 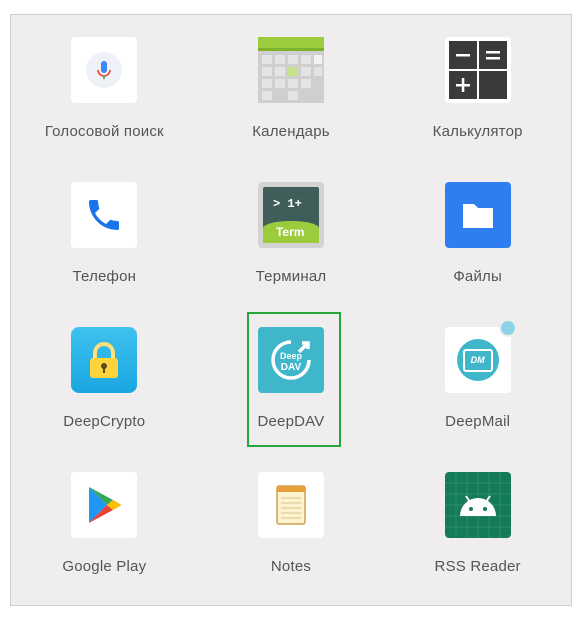 What do you see at coordinates (104, 109) in the screenshot?
I see `app-voice-search: Голосовой поиск` at bounding box center [104, 109].